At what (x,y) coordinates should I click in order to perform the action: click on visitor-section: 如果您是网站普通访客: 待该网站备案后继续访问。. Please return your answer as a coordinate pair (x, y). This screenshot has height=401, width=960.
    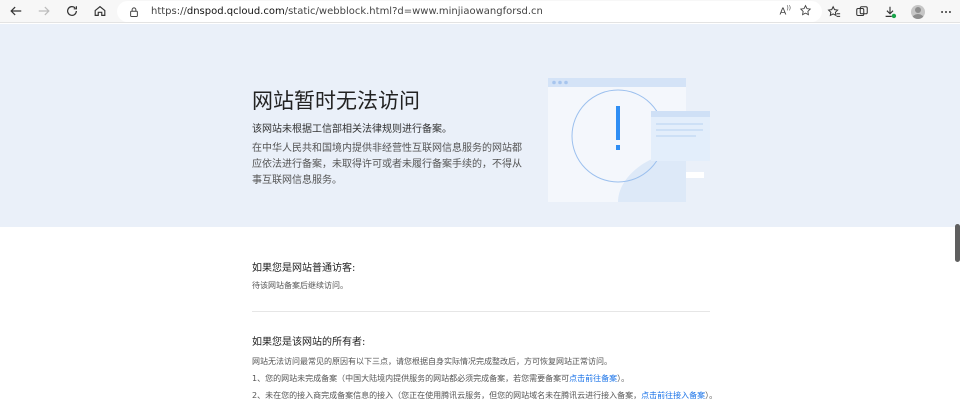
    Looking at the image, I should click on (481, 275).